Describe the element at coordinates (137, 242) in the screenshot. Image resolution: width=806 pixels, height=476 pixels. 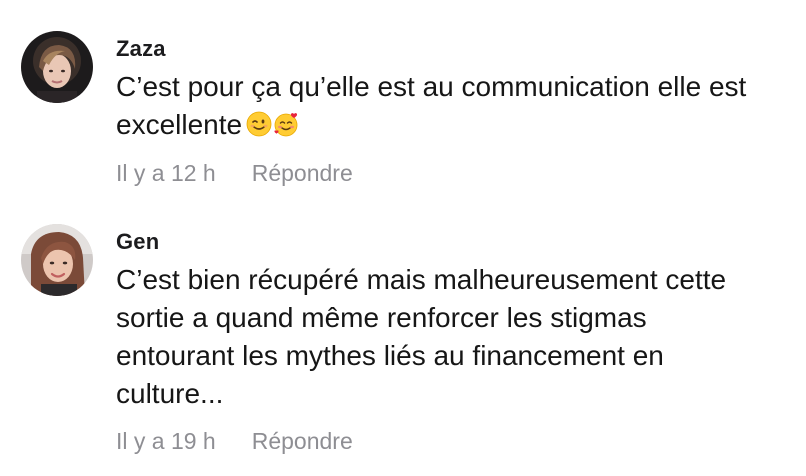
I see `comment-username: Gen` at that location.